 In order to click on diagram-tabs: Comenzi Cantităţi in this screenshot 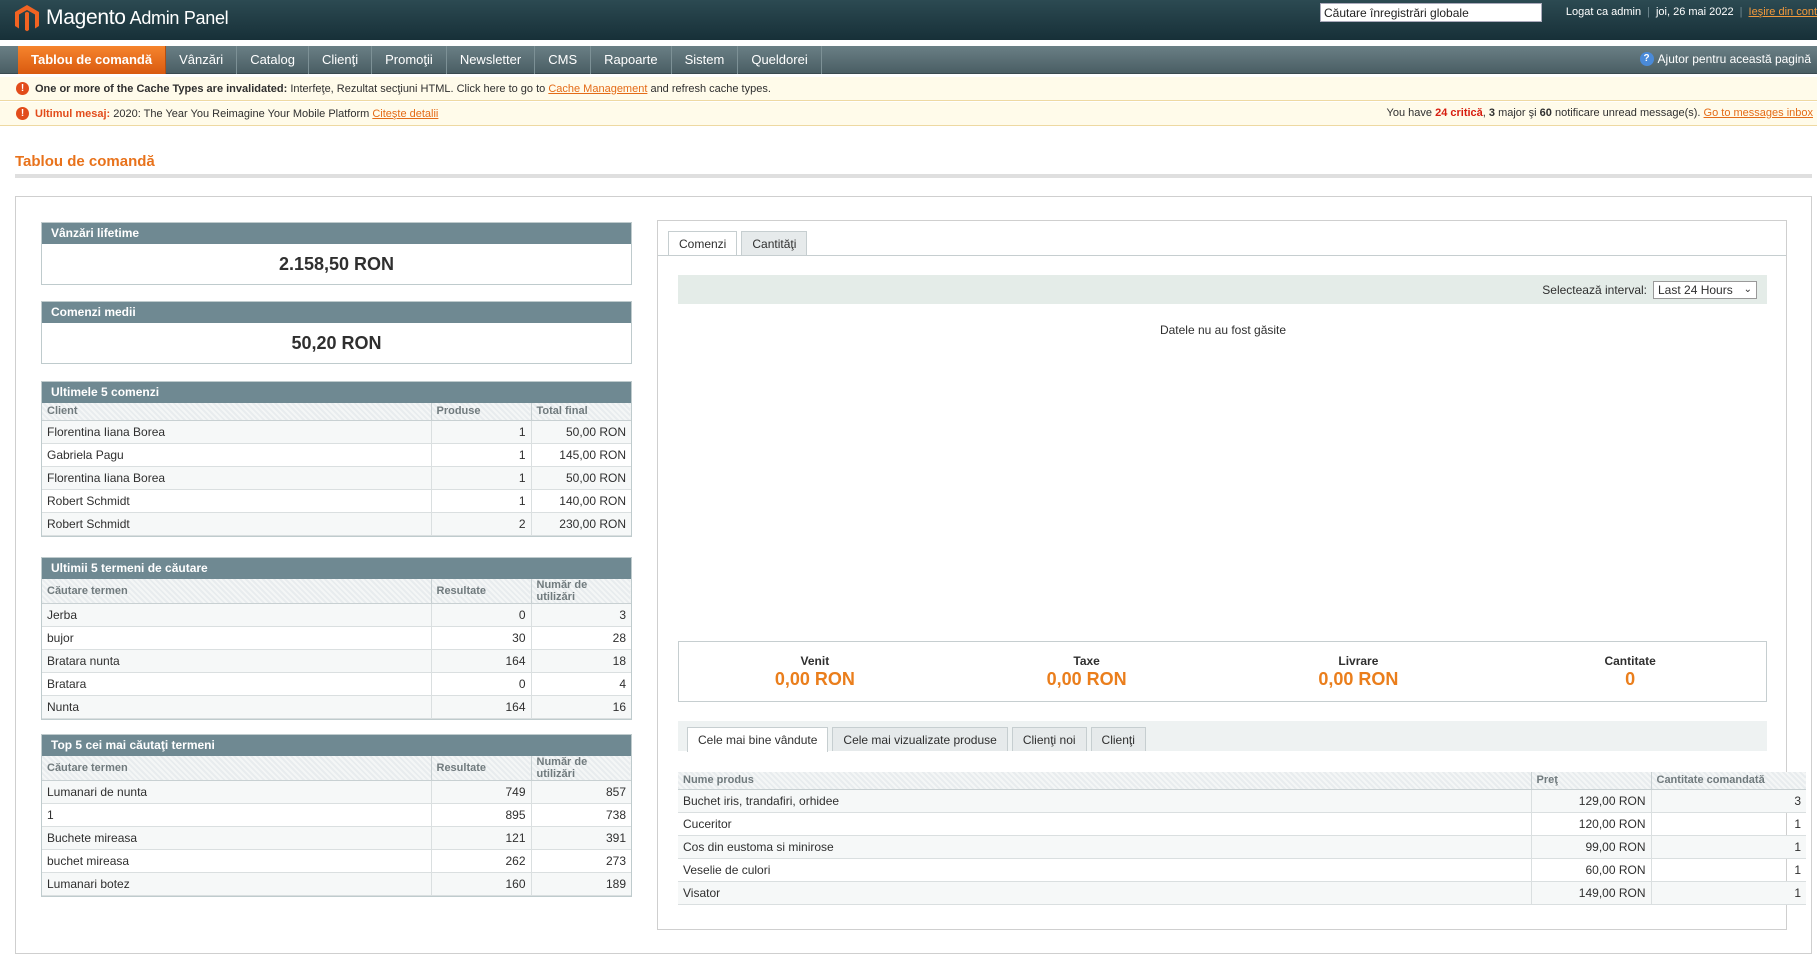, I will do `click(738, 243)`.